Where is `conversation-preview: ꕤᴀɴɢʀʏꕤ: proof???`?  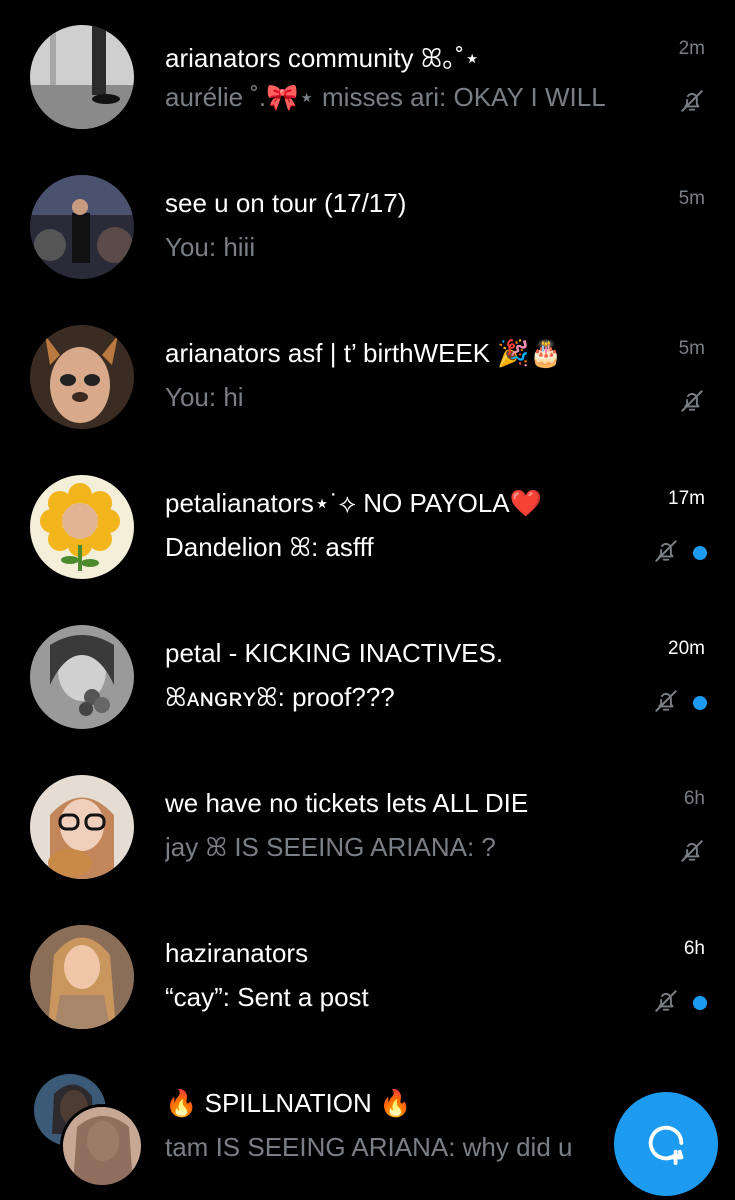
conversation-preview: ꕤᴀɴɢʀʏꕤ: proof??? is located at coordinates (280, 697).